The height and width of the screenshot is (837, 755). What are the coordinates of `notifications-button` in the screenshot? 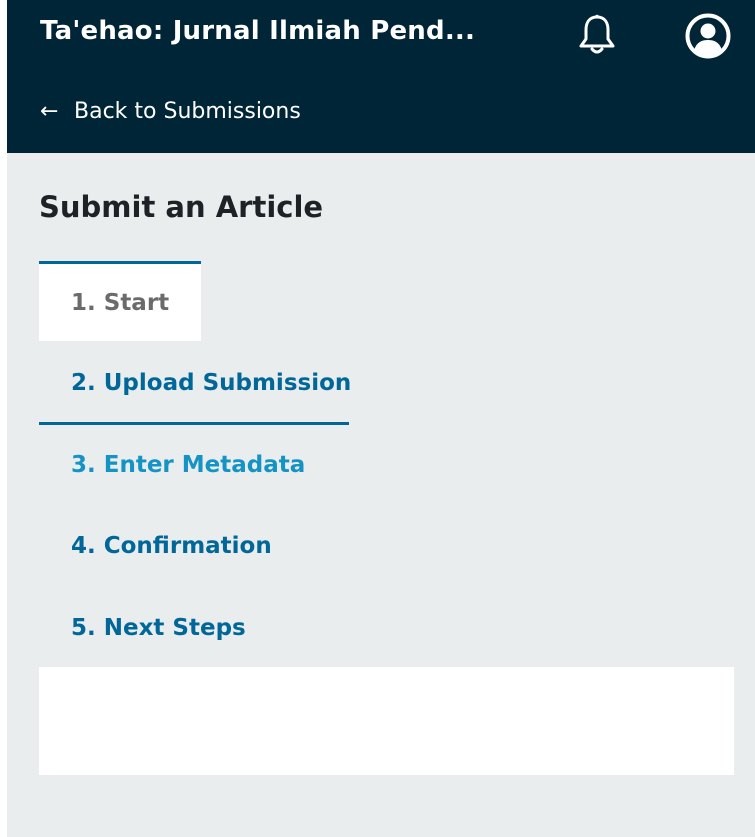 It's located at (597, 35).